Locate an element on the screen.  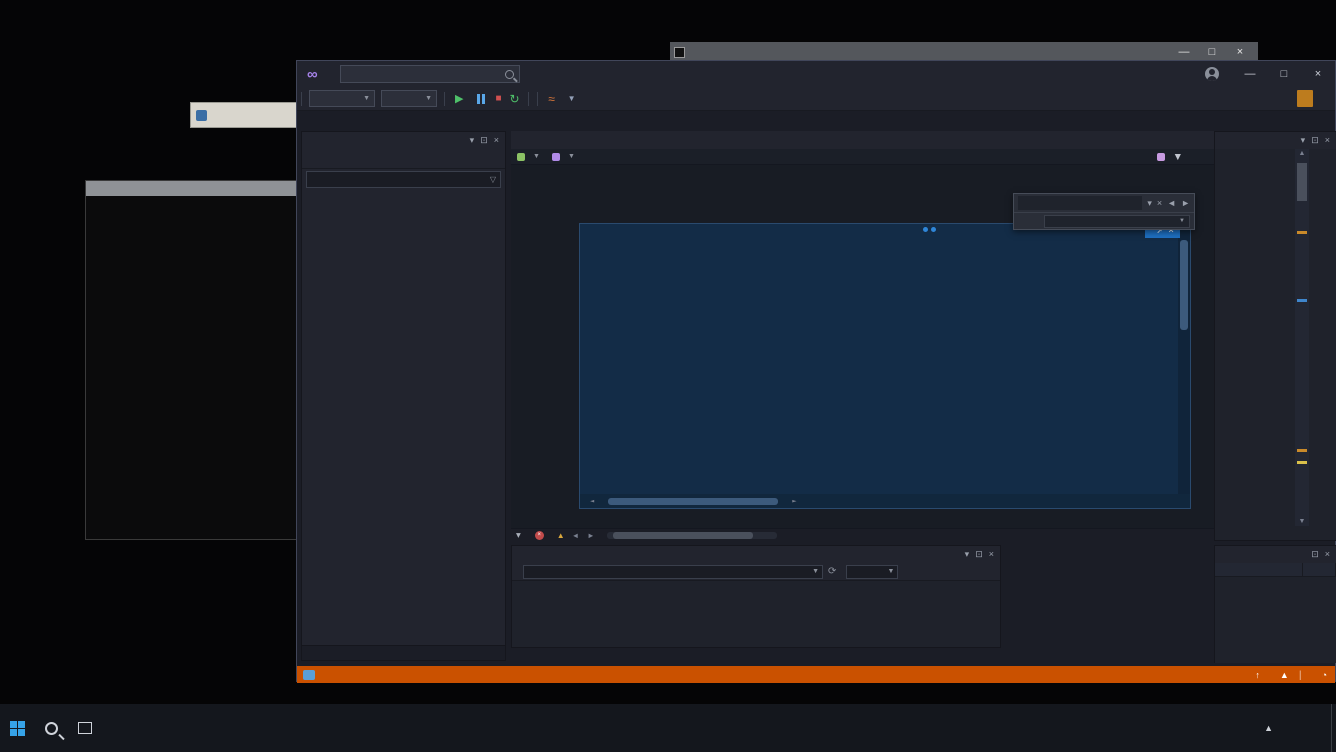
task-view-button is located at coordinates (85, 728).